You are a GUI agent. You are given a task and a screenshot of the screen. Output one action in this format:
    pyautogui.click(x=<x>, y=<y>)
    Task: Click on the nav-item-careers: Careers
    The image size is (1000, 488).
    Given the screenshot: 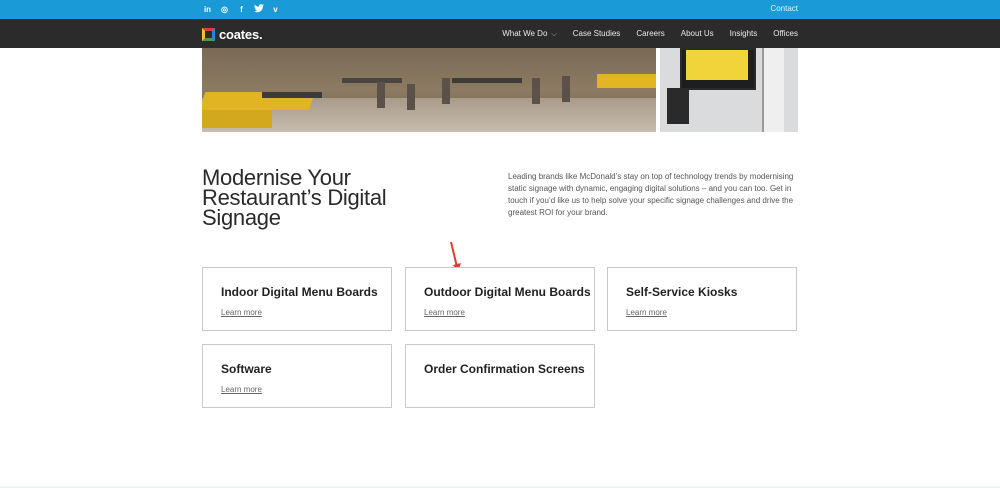 What is the action you would take?
    pyautogui.click(x=650, y=34)
    